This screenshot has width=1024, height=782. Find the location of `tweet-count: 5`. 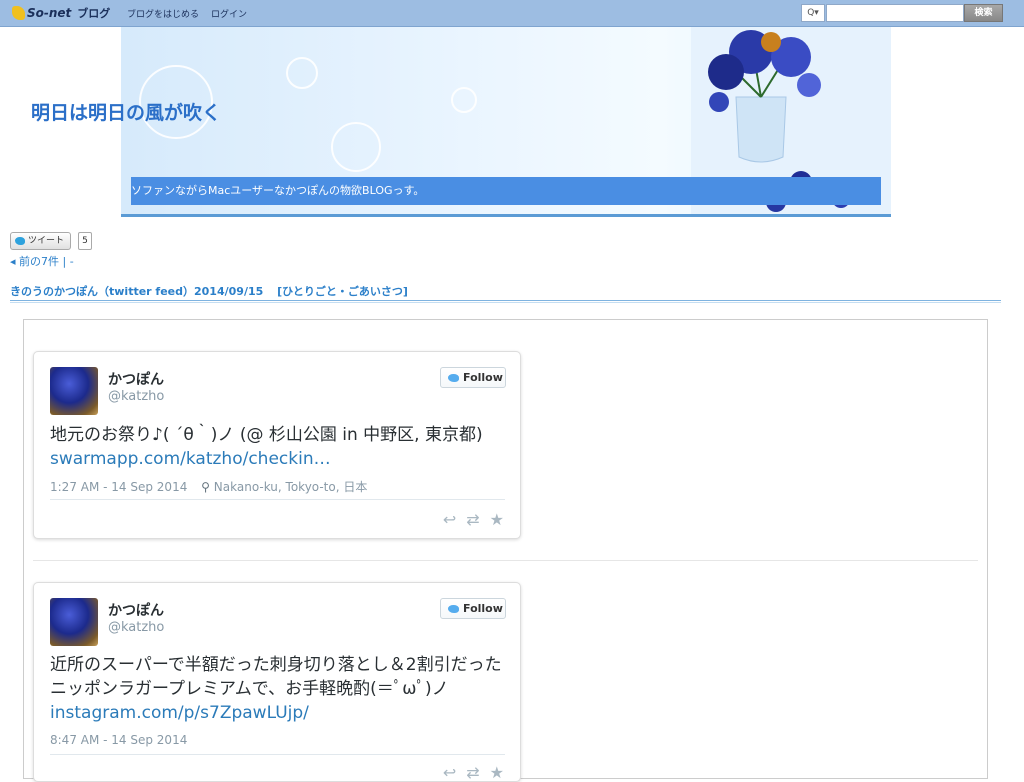

tweet-count: 5 is located at coordinates (85, 241).